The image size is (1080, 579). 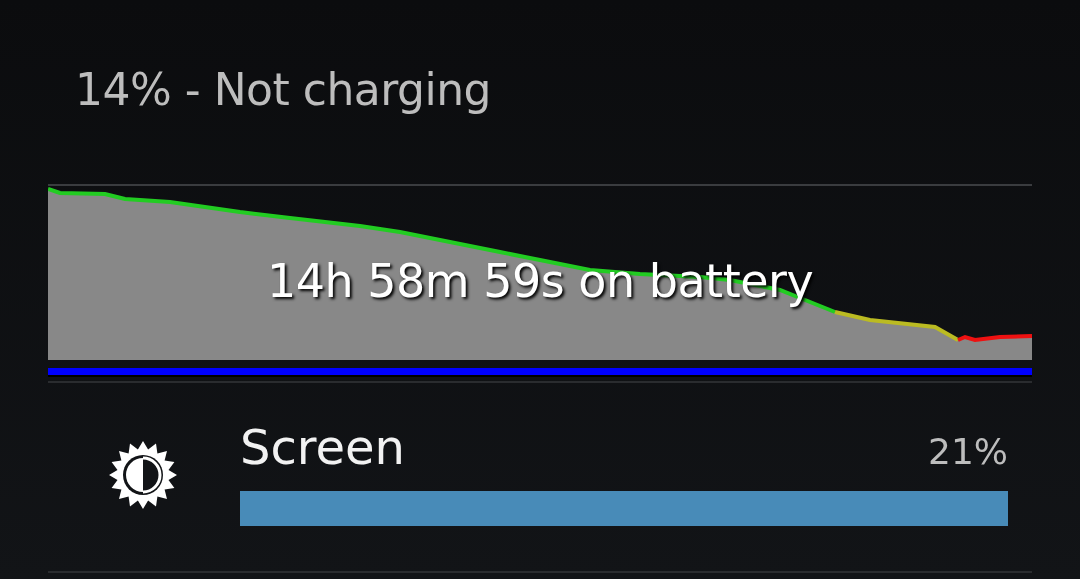 I want to click on battery-status-title: 14% - Not charging, so click(x=284, y=90).